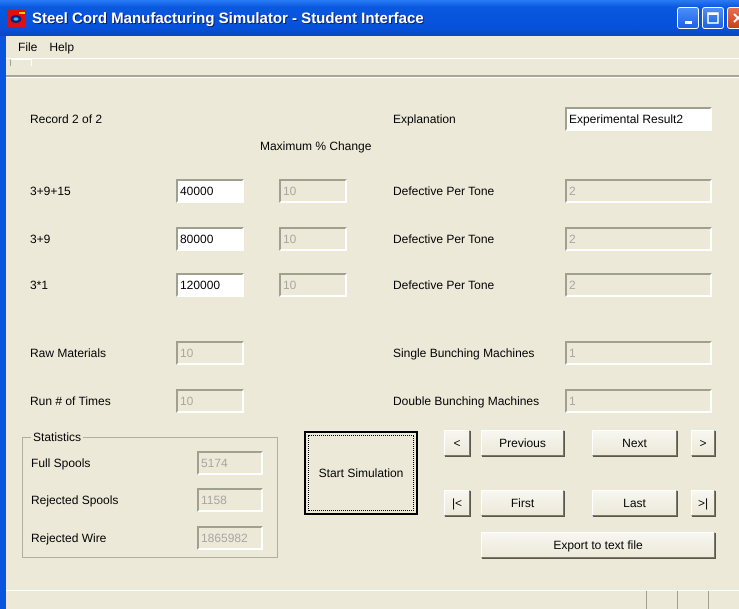 The width and height of the screenshot is (739, 609). I want to click on column-heading: Maximum % Change, so click(316, 146).